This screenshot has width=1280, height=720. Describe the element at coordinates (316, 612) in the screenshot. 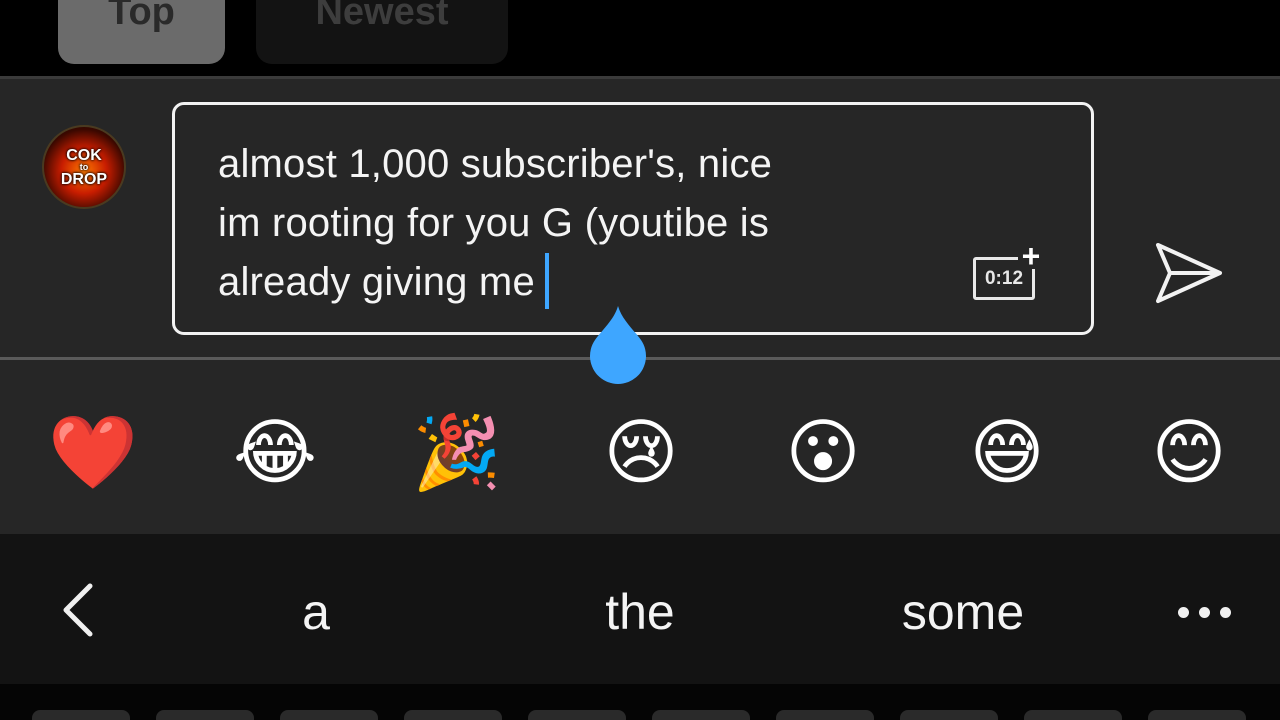

I see `suggestion-a: a` at that location.